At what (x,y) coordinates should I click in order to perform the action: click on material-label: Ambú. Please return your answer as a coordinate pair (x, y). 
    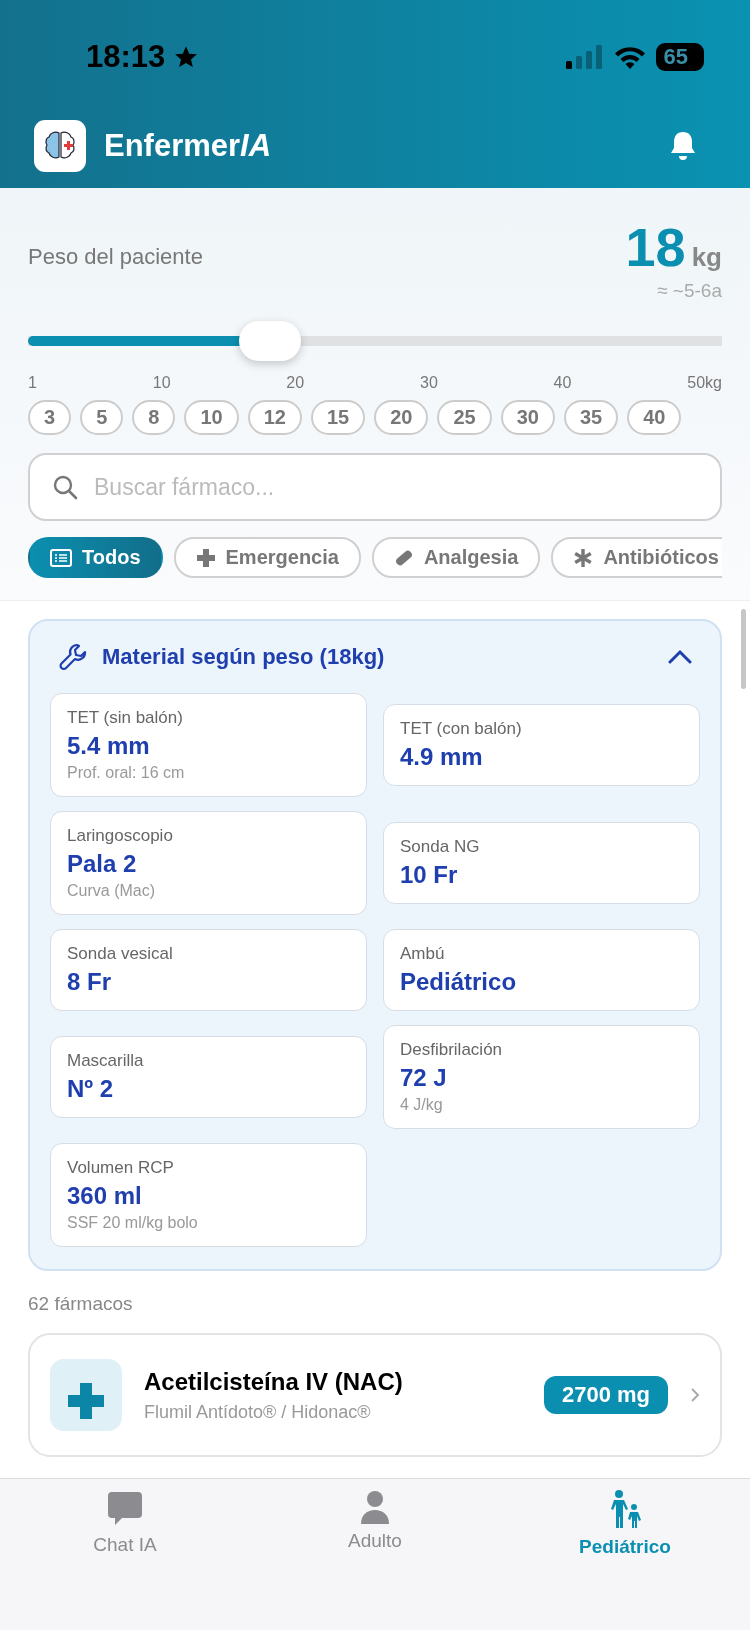
    Looking at the image, I should click on (423, 954).